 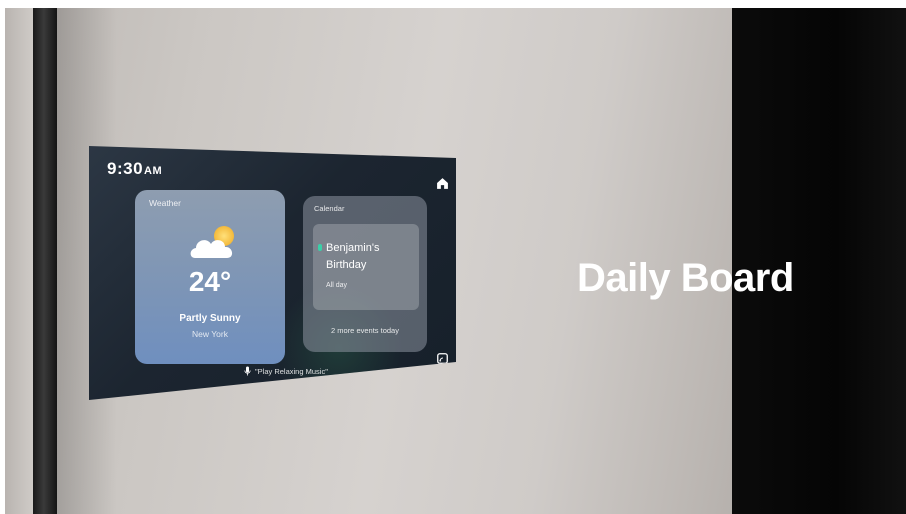 I want to click on clock: 9:30AM, so click(x=134, y=169).